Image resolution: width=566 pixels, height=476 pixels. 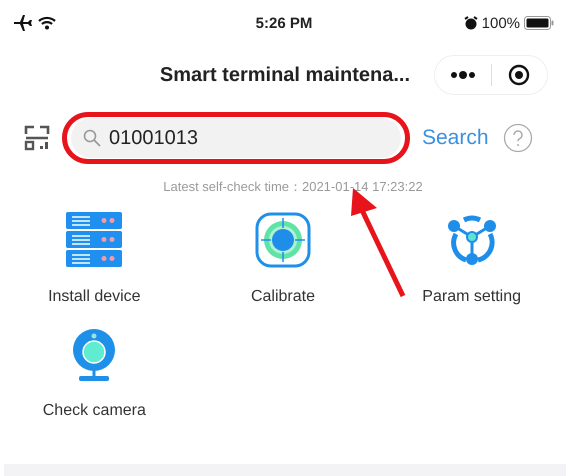 What do you see at coordinates (94, 355) in the screenshot?
I see `webcam-icon` at bounding box center [94, 355].